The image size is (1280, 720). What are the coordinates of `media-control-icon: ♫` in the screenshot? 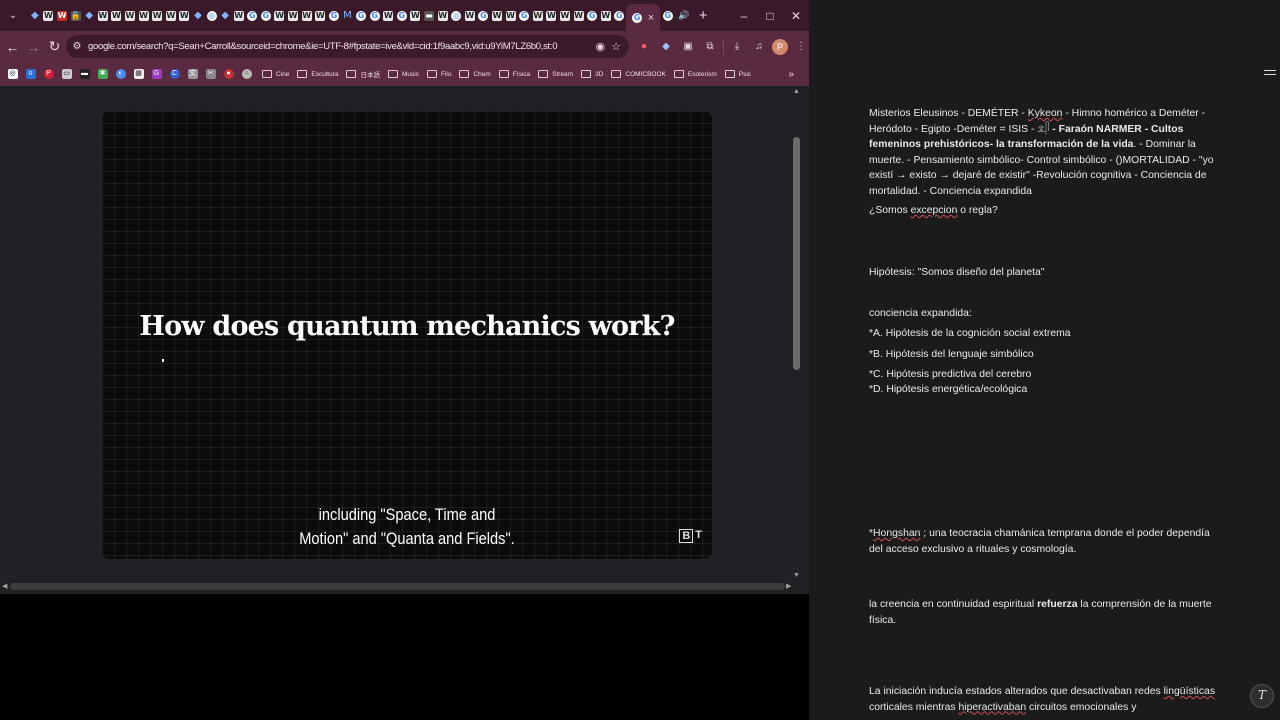 It's located at (759, 47).